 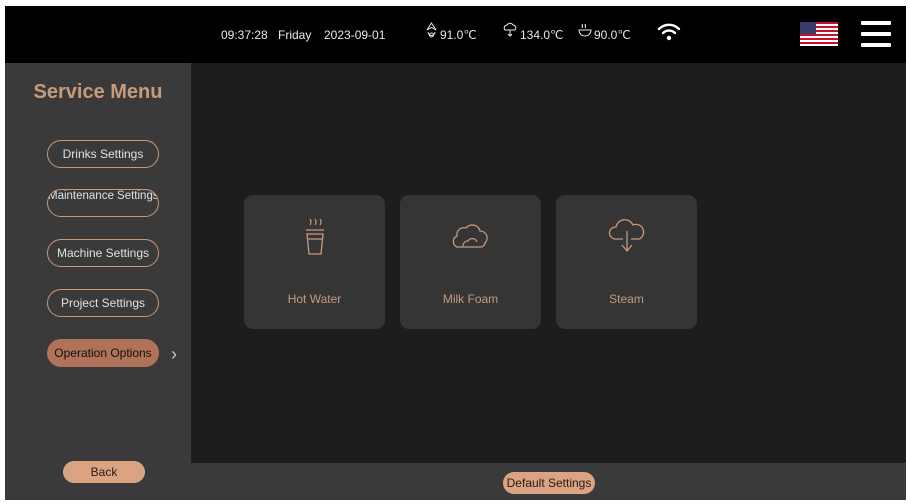 I want to click on hamburger-menu-icon, so click(x=876, y=34).